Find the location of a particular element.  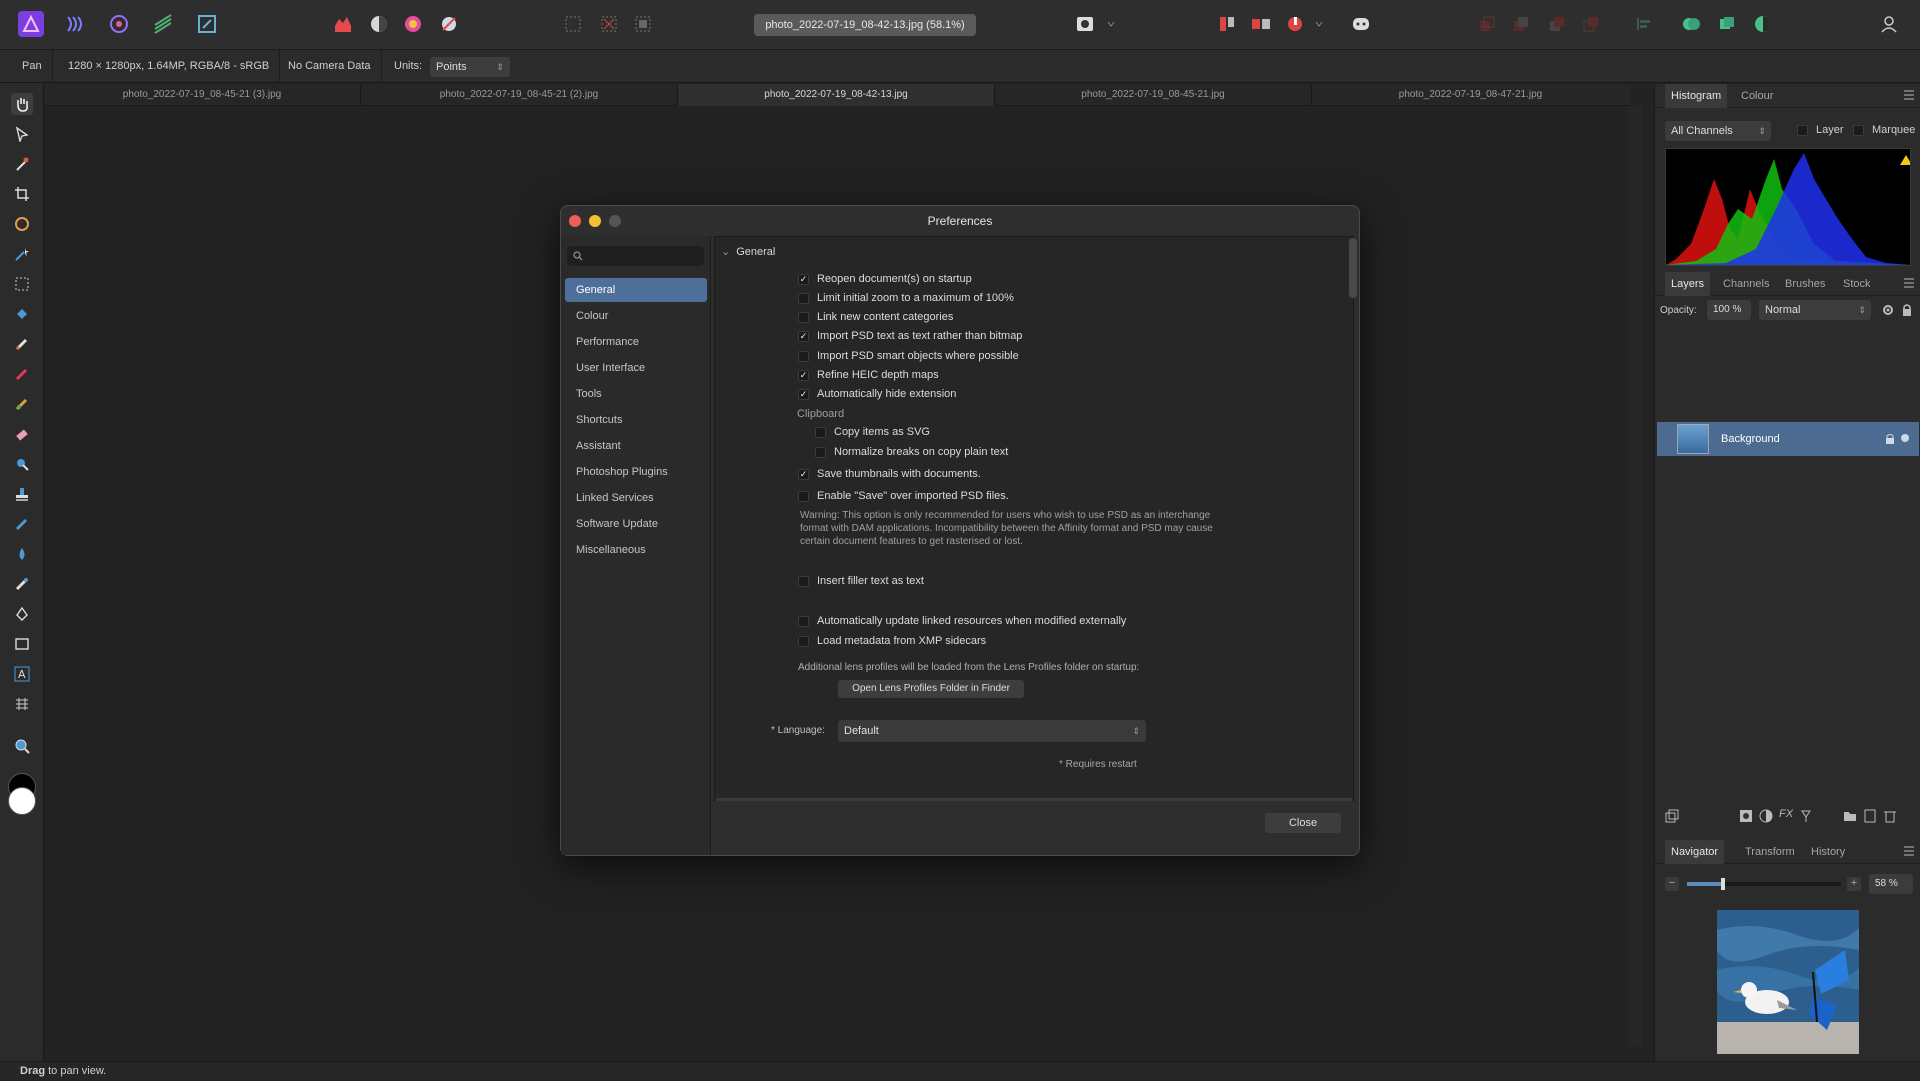

tab-histogram: Histogram is located at coordinates (1696, 96).